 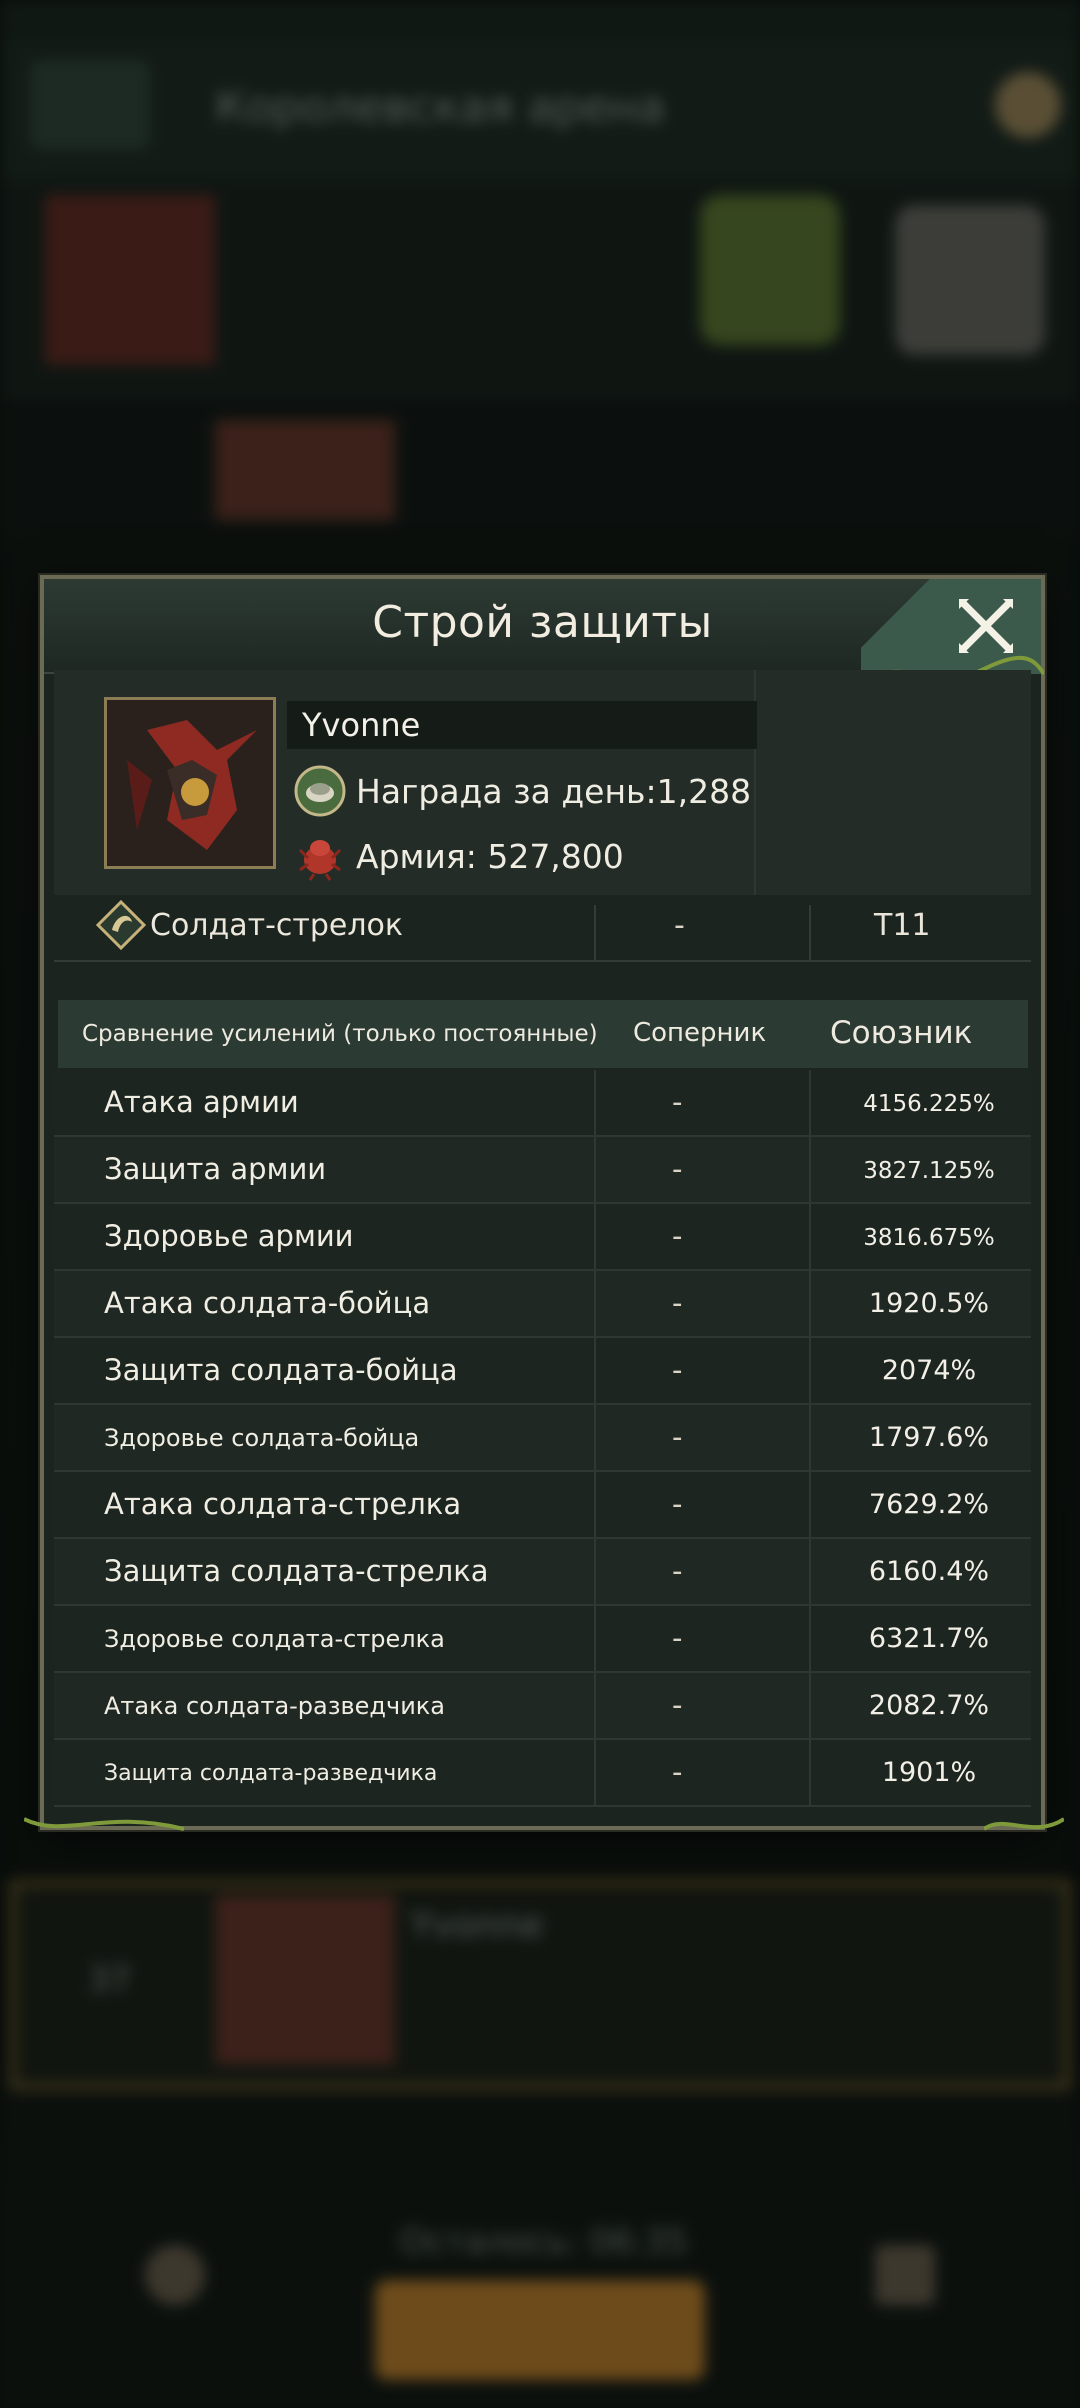 I want to click on army-ant-icon, so click(x=320, y=860).